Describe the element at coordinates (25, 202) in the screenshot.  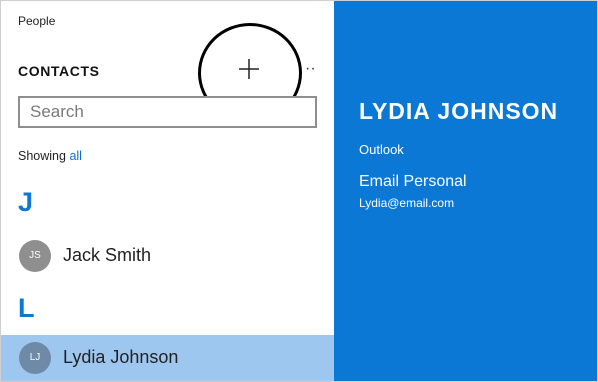
I see `group-header-j: J` at that location.